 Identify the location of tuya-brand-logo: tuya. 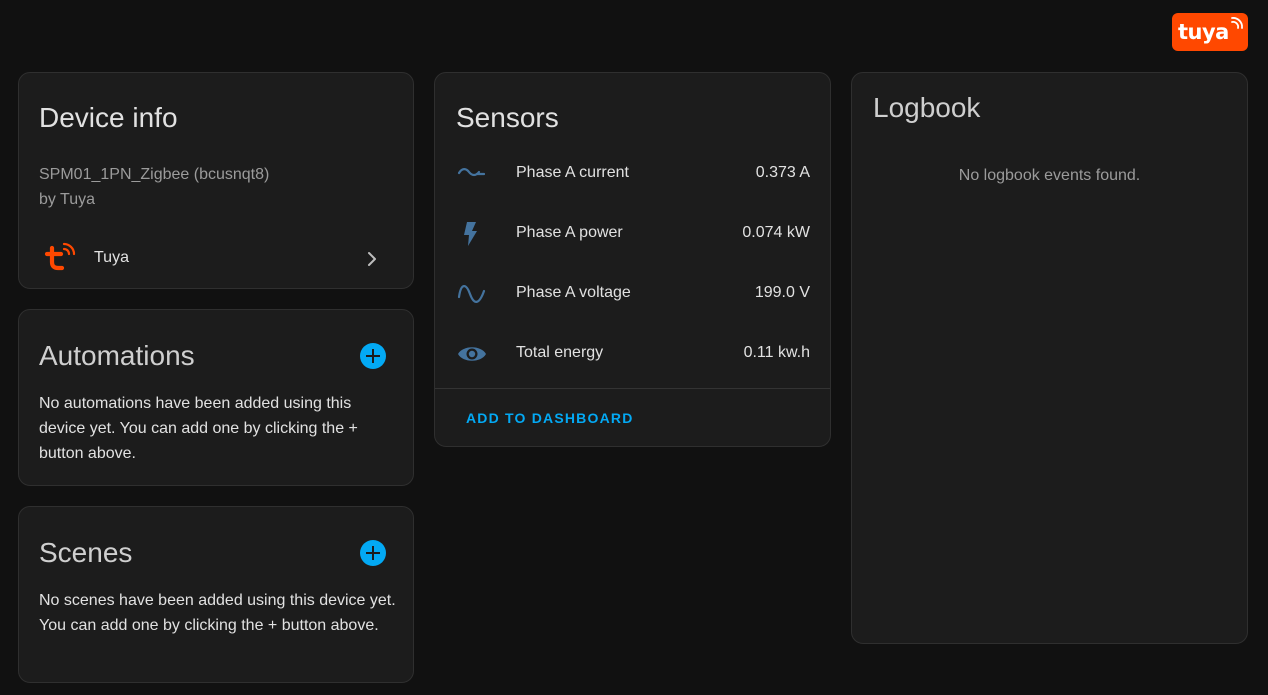
(1210, 32).